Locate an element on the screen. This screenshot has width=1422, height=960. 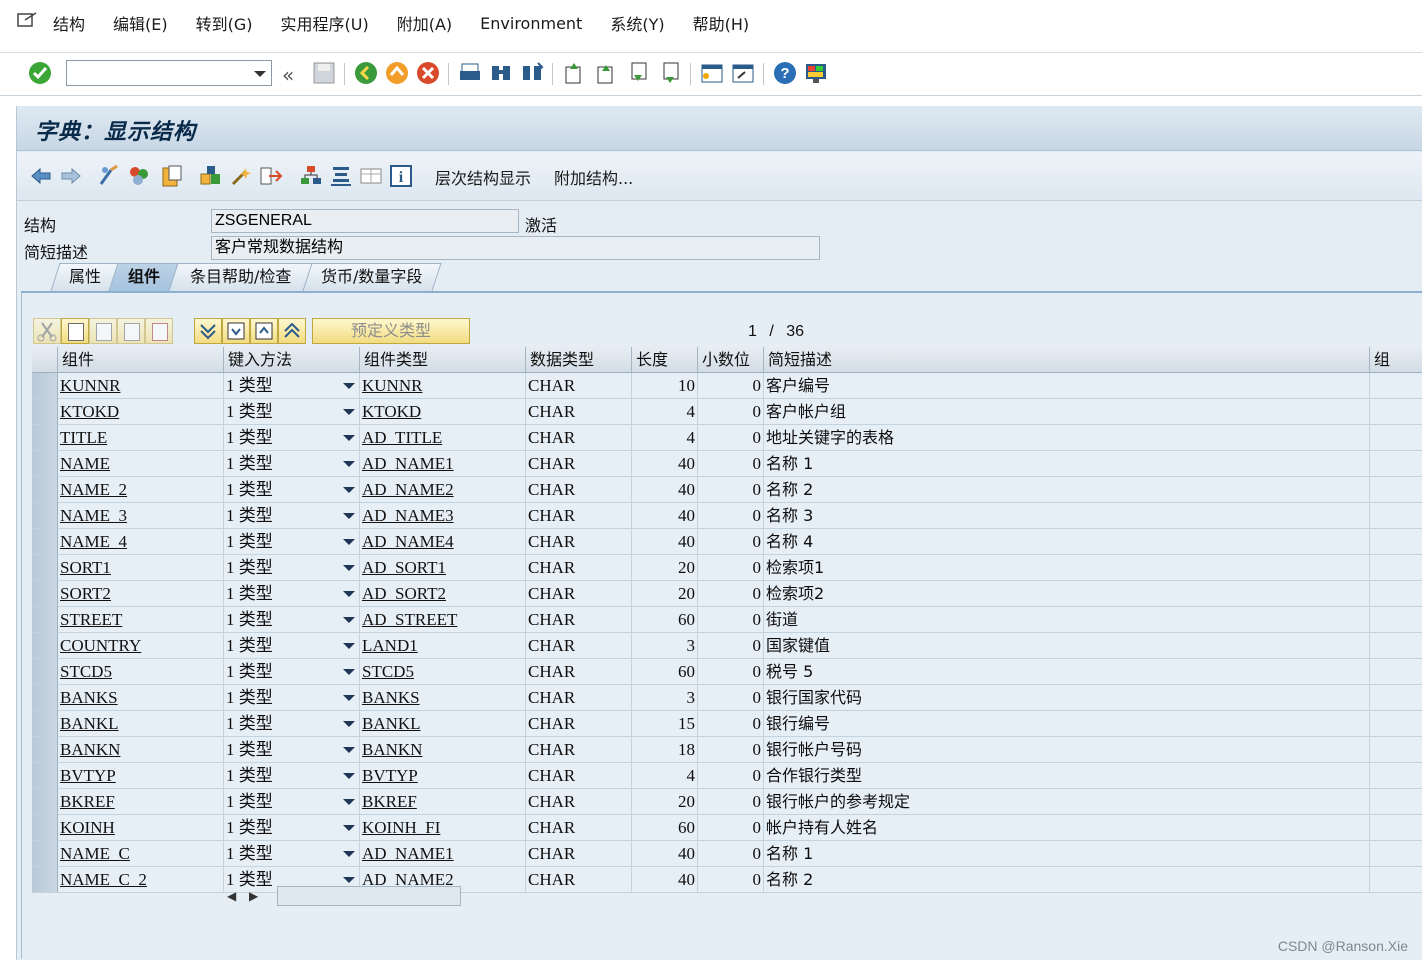
find-icon is located at coordinates (501, 73).